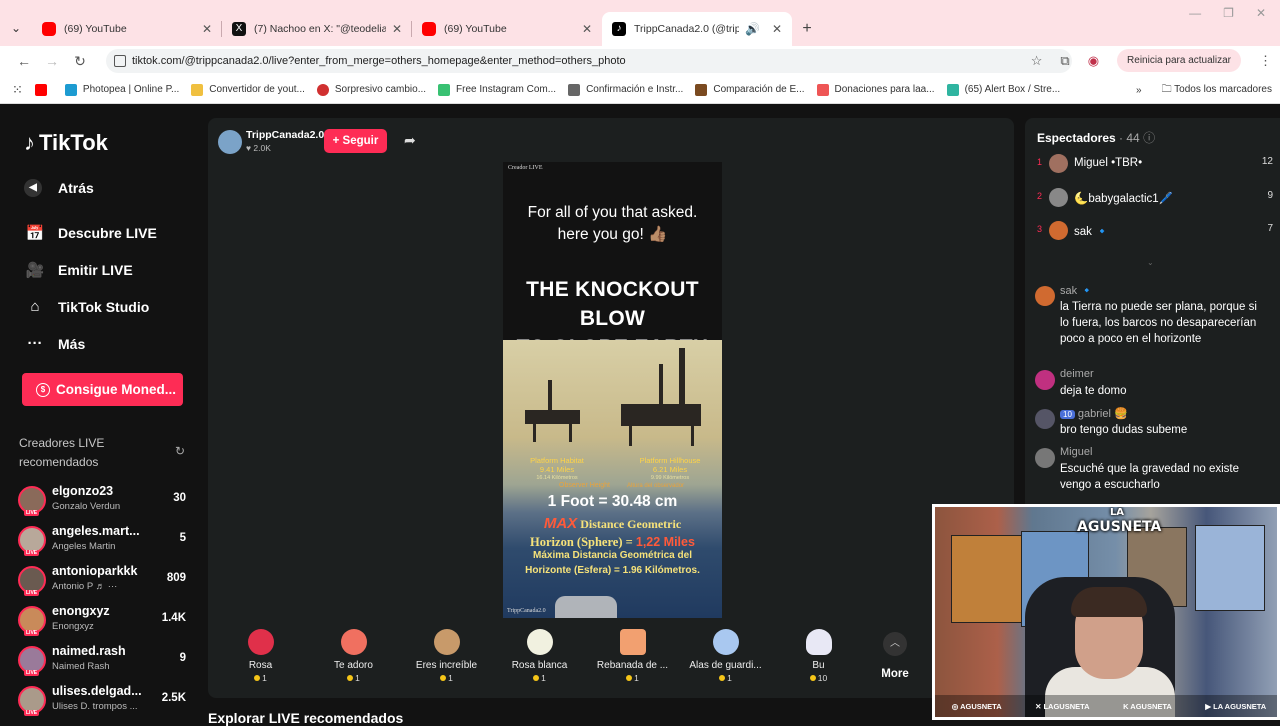 This screenshot has height=726, width=1280. Describe the element at coordinates (1155, 232) in the screenshot. I see `top-viewer: 3 sak 🔹 7` at that location.